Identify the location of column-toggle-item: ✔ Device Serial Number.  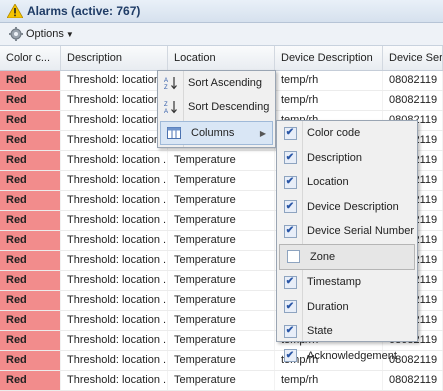
(347, 231).